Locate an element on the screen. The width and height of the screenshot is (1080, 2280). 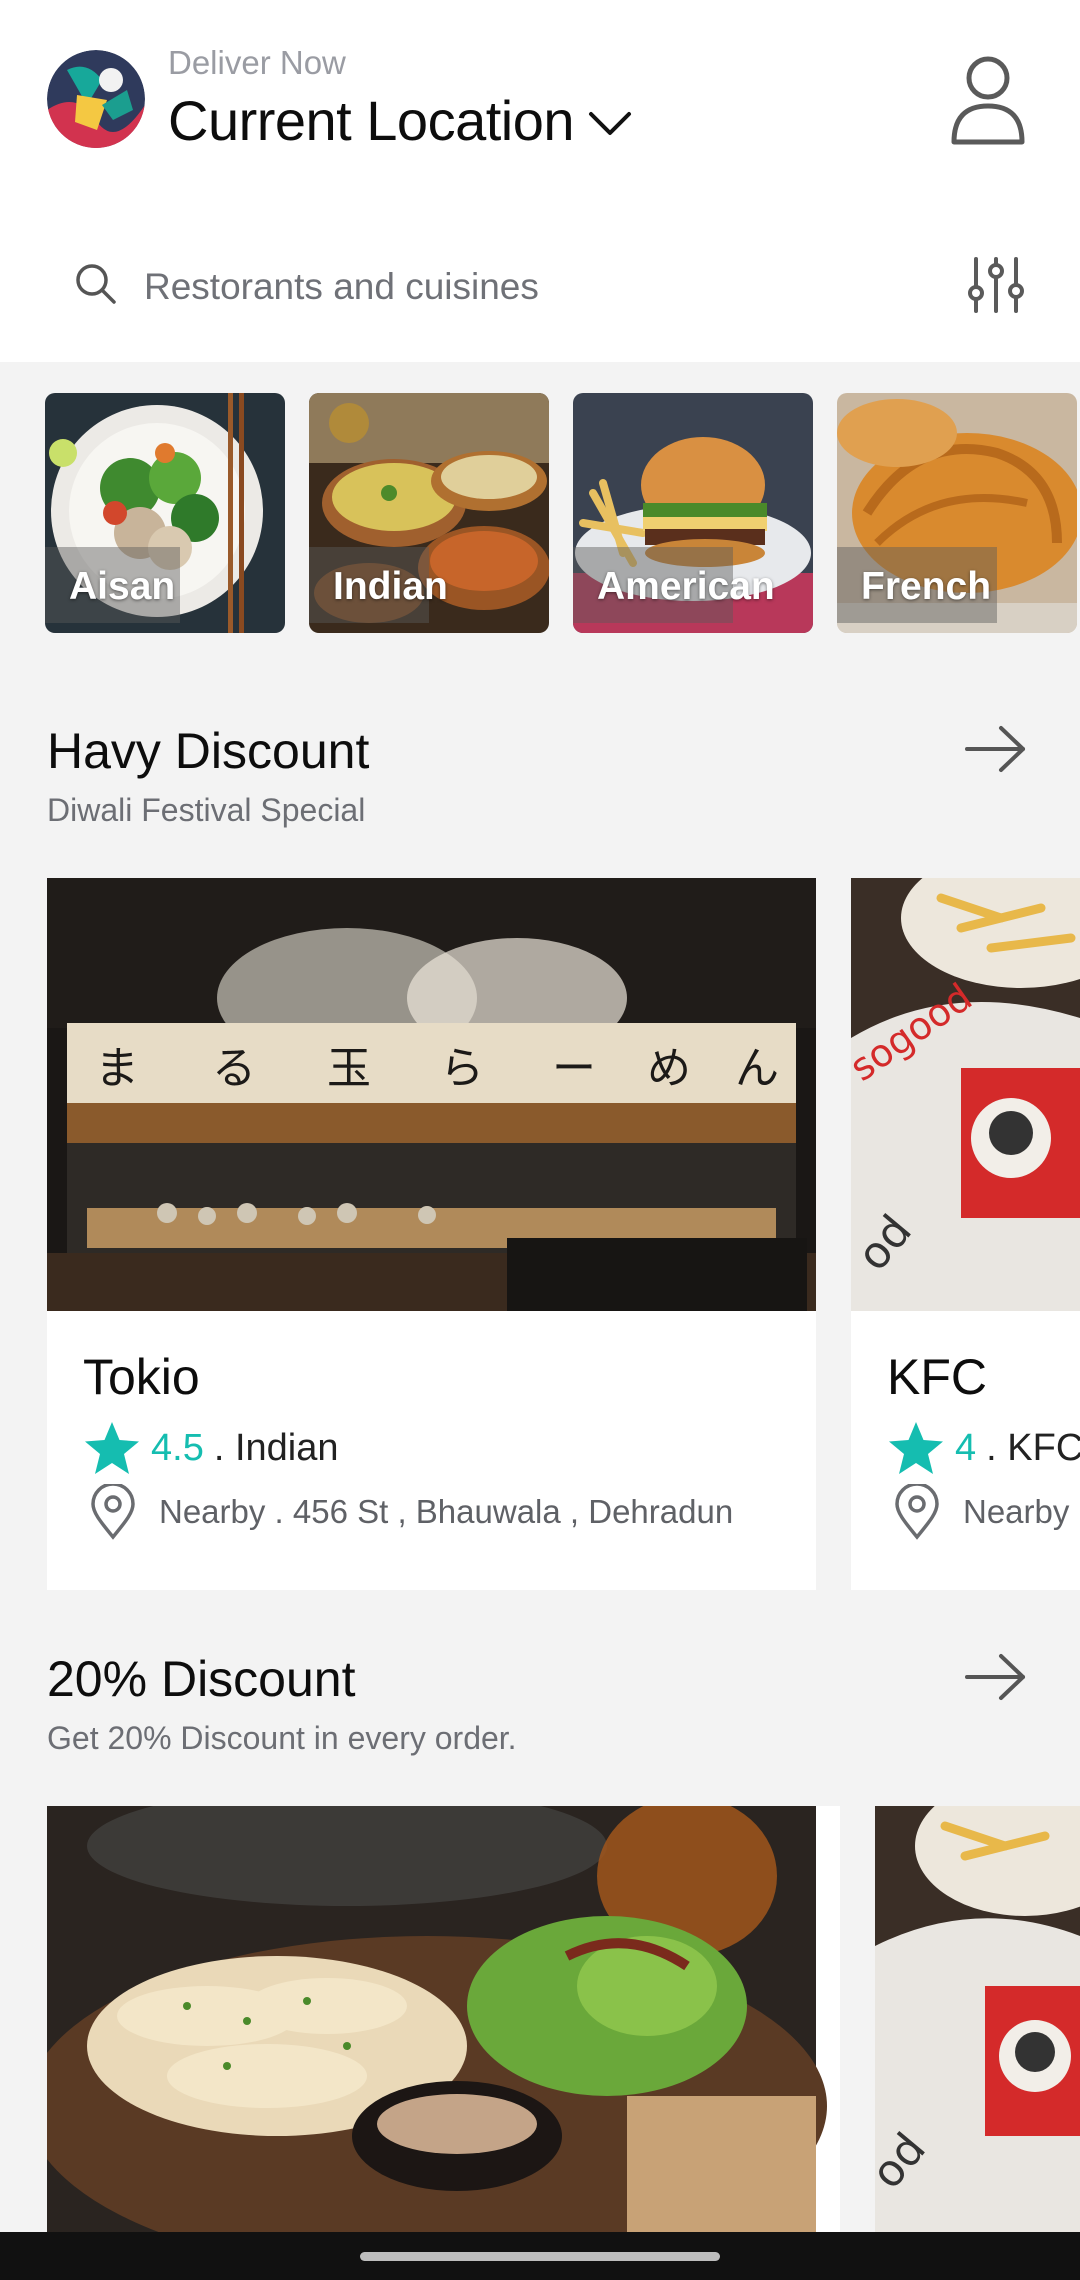
category-indian: Indian is located at coordinates (429, 513).